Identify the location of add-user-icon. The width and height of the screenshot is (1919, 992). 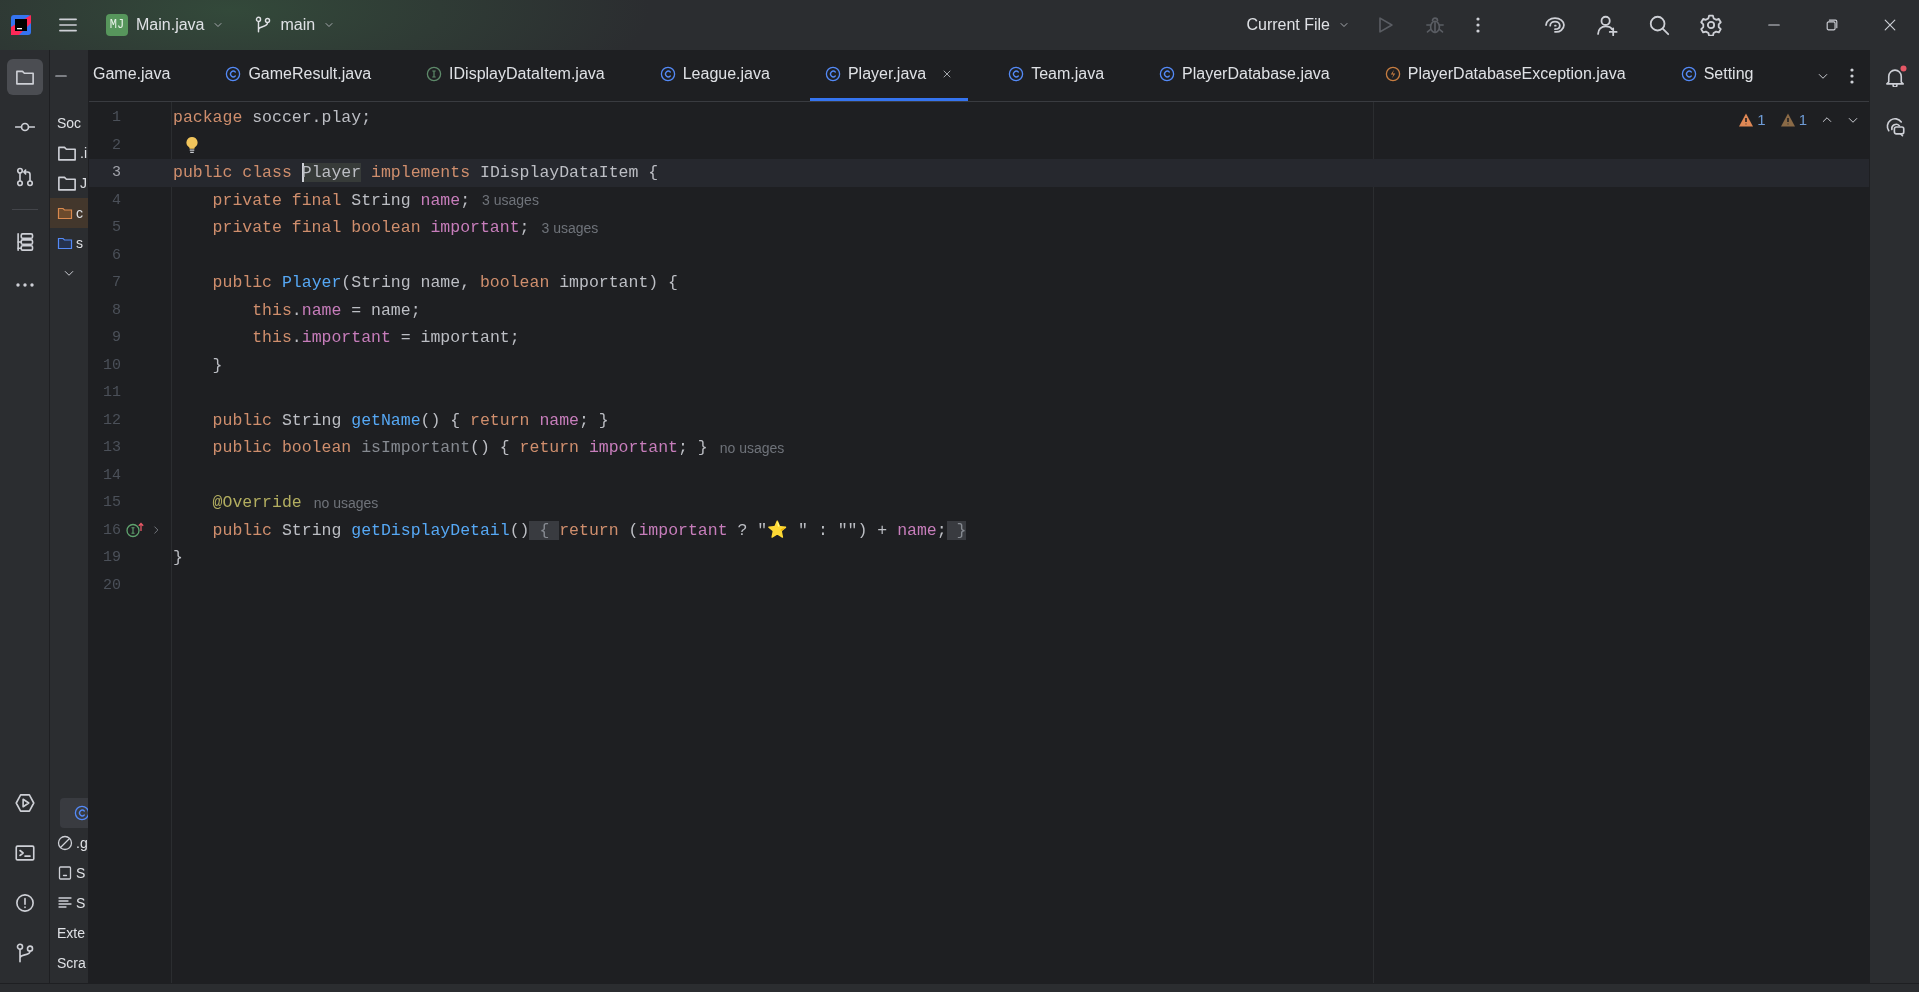
(1607, 25).